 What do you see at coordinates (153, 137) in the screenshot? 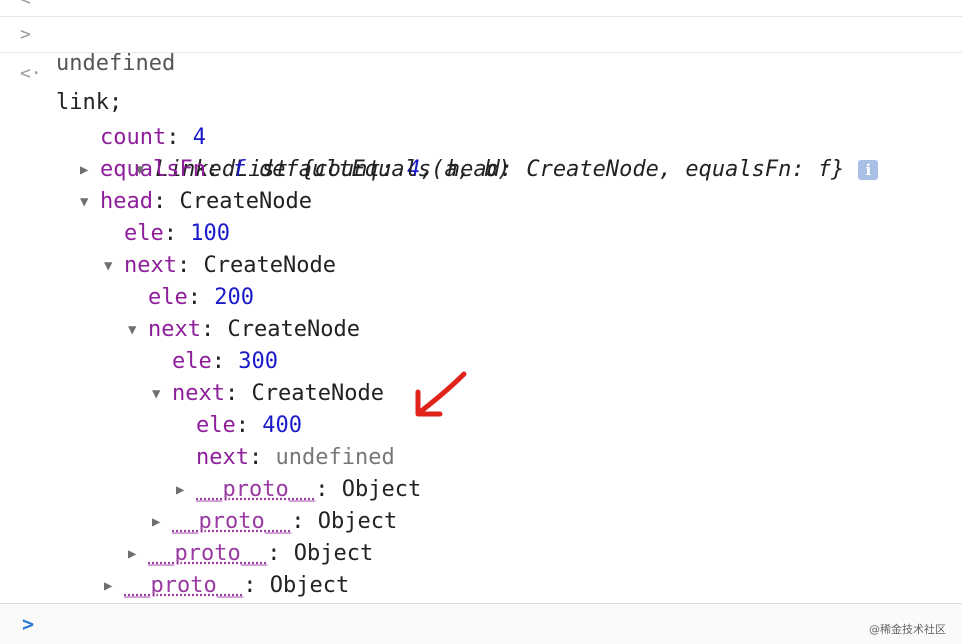
I see `prop-count: count: 4` at bounding box center [153, 137].